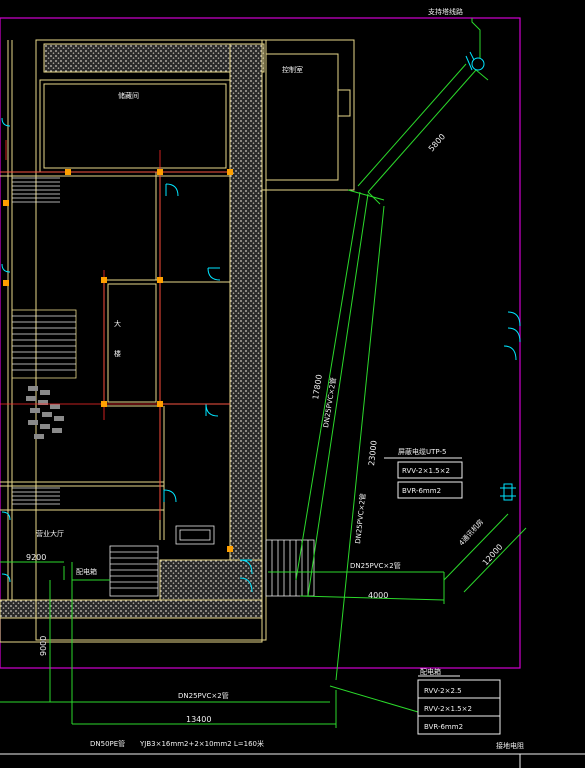 Image resolution: width=585 pixels, height=768 pixels. What do you see at coordinates (329, 403) in the screenshot?
I see `cable-dn25-a: DN25PVC×2管` at bounding box center [329, 403].